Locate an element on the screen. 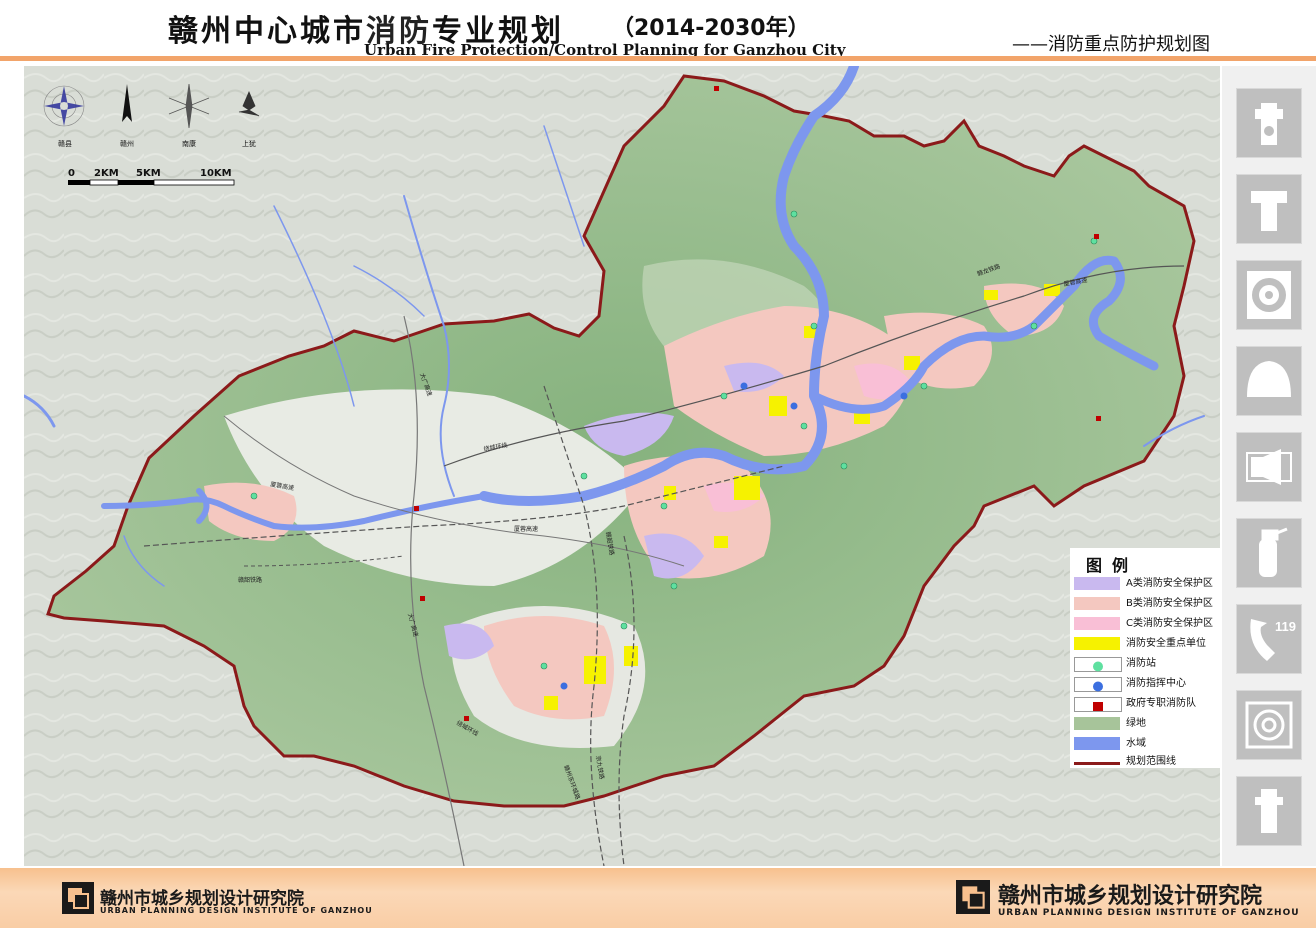  legend-item-green-space: 绿地 is located at coordinates (1147, 724).